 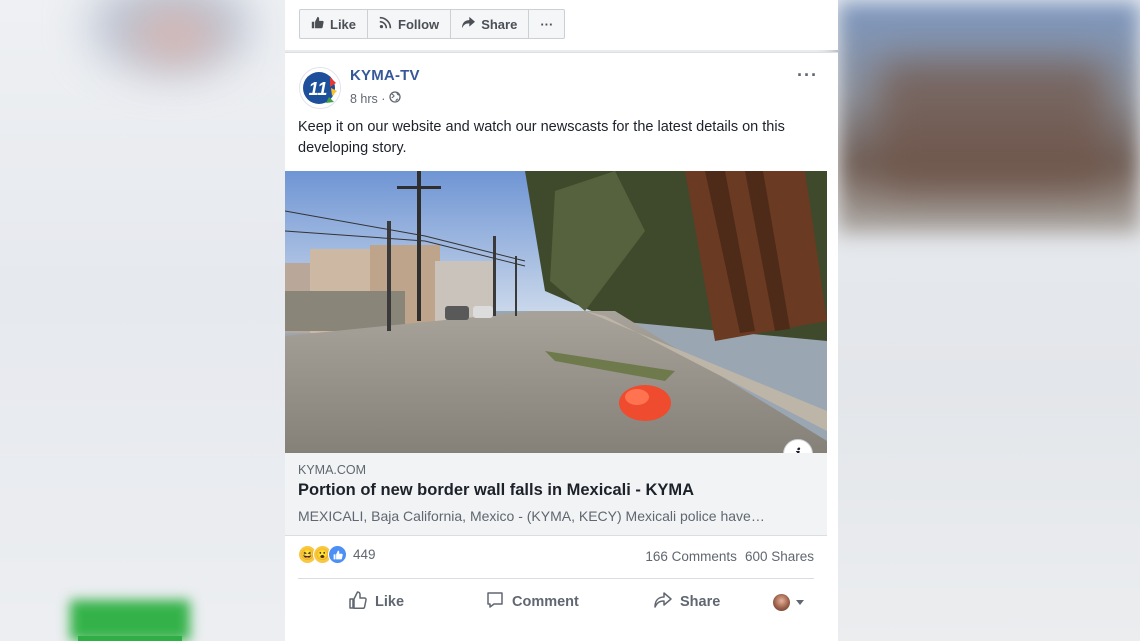 I want to click on link-domain: KYMA.COM, so click(x=332, y=470).